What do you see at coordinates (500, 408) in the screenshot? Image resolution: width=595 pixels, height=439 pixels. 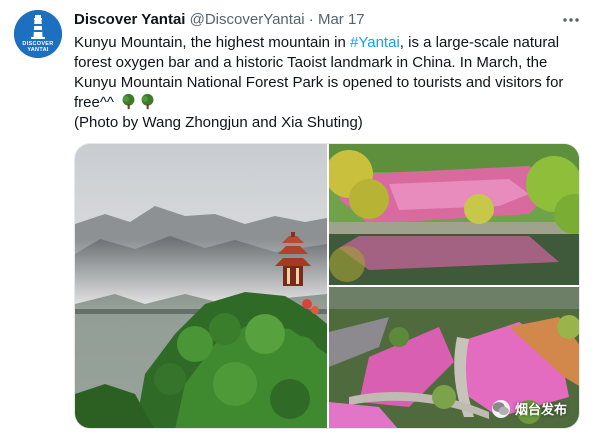 I see `wechat-icon` at bounding box center [500, 408].